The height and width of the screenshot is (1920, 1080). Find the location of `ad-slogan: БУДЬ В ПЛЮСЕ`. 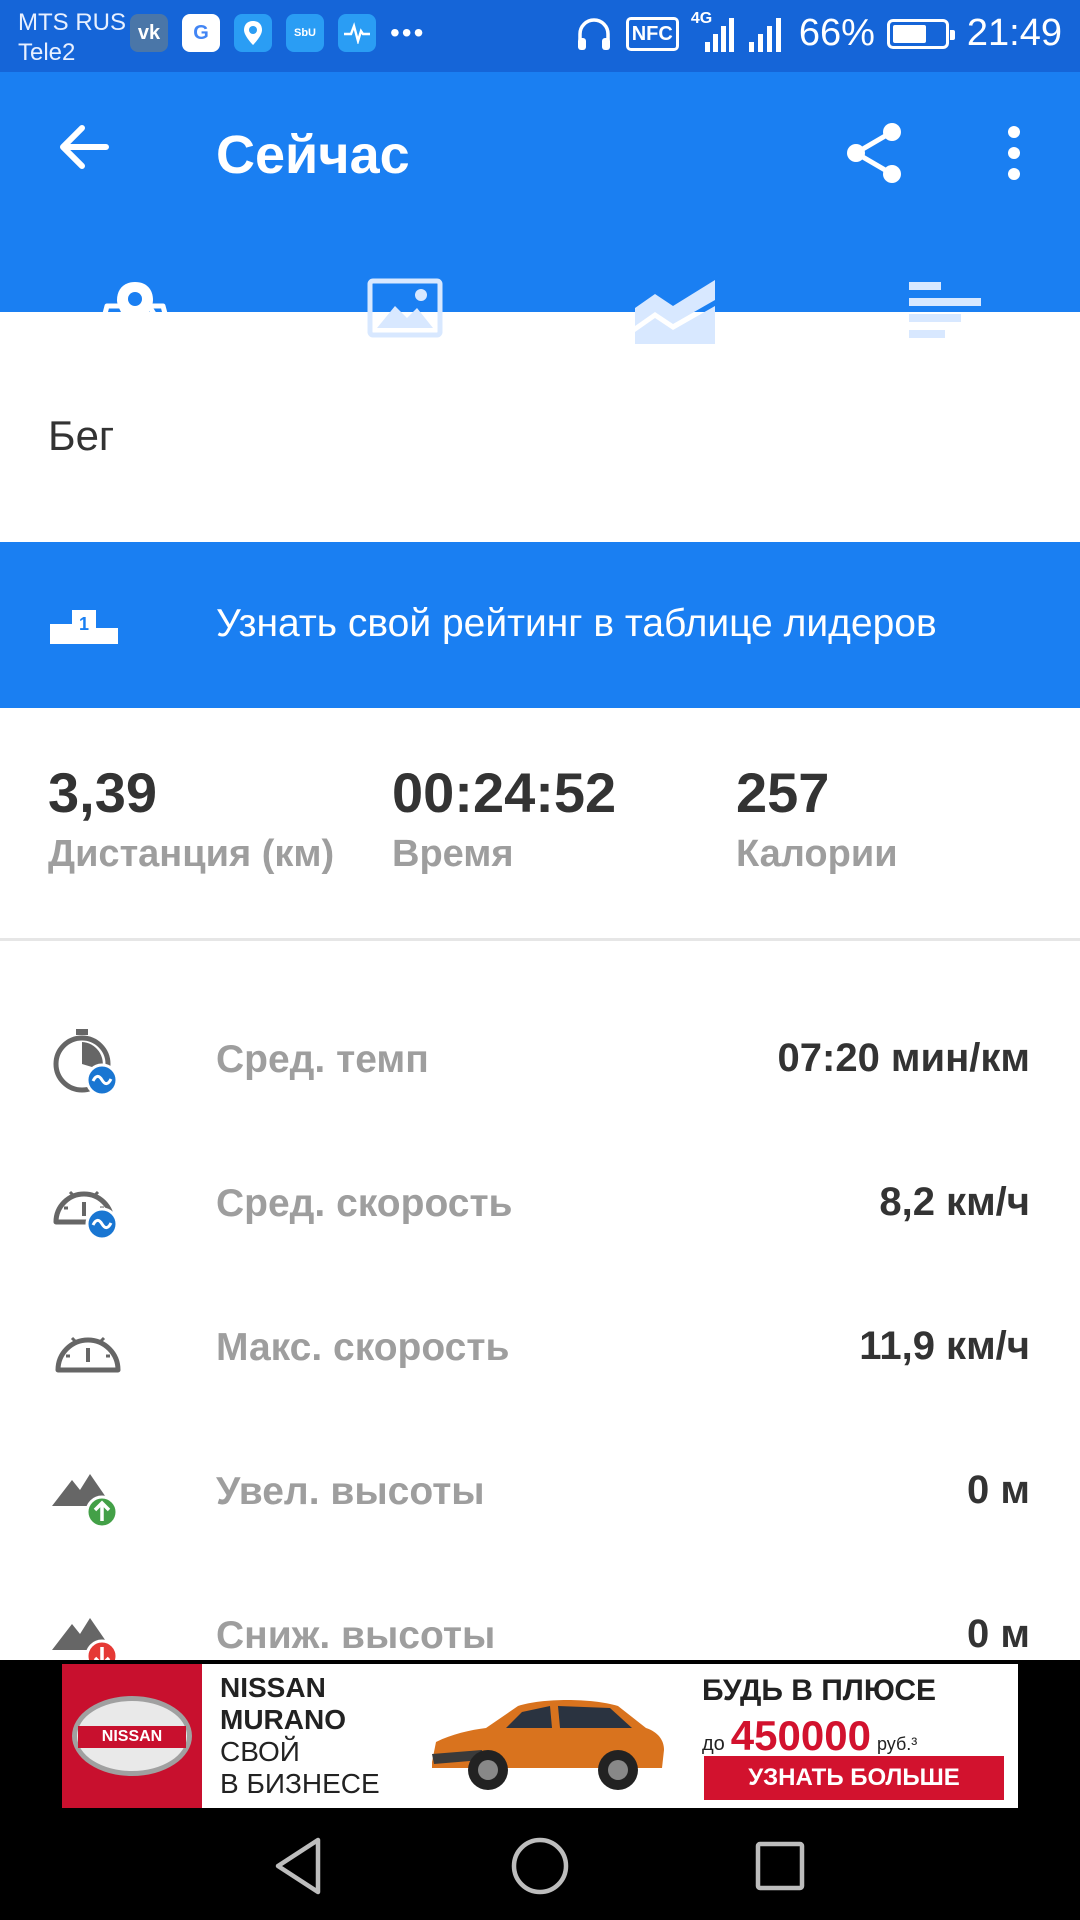

ad-slogan: БУДЬ В ПЛЮСЕ is located at coordinates (819, 1690).